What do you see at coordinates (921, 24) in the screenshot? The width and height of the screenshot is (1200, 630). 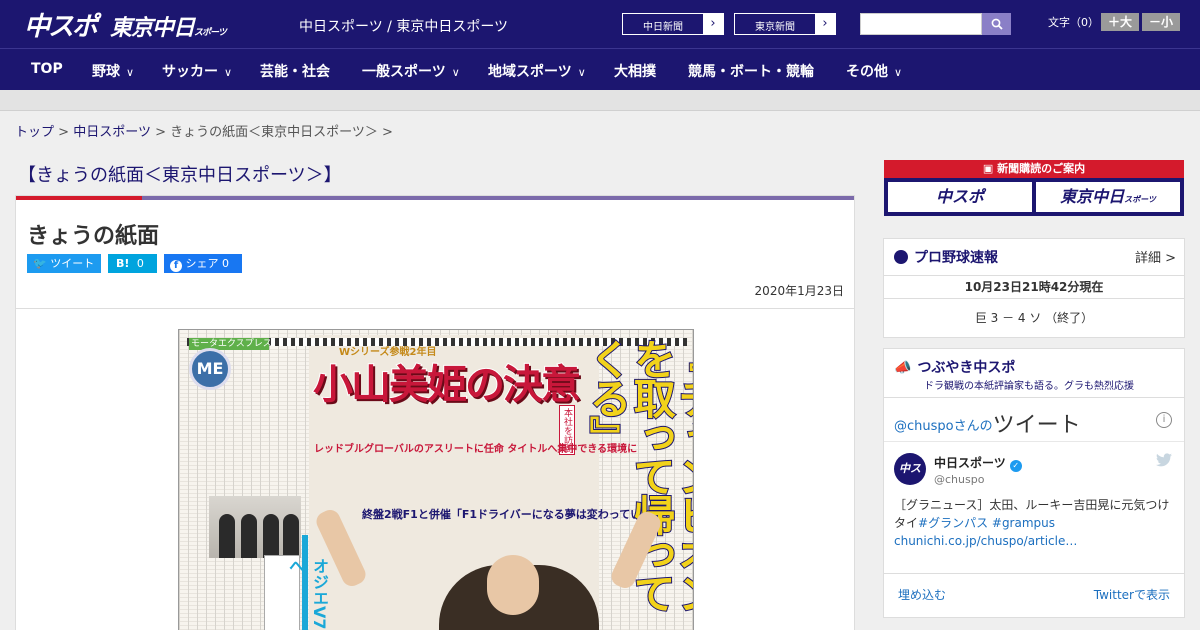 I see `search-input` at bounding box center [921, 24].